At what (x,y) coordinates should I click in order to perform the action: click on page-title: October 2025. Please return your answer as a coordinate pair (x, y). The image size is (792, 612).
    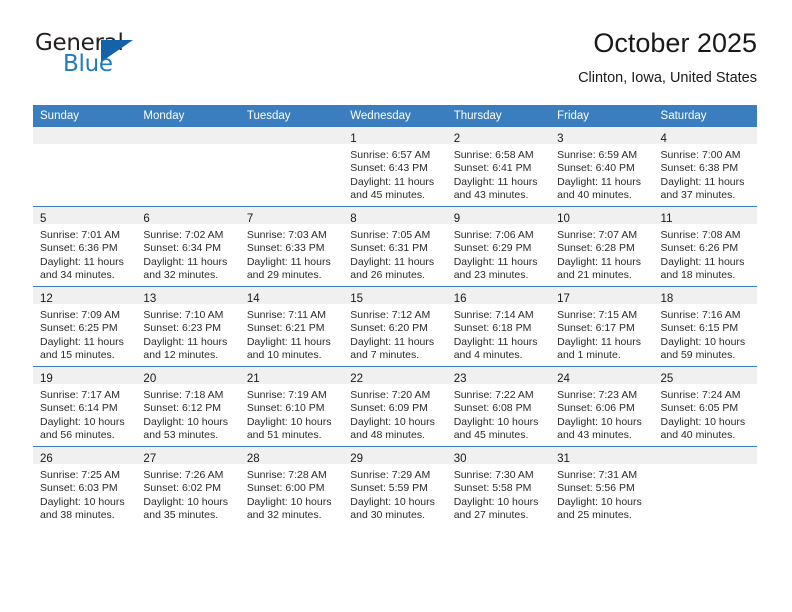
    Looking at the image, I should click on (675, 43).